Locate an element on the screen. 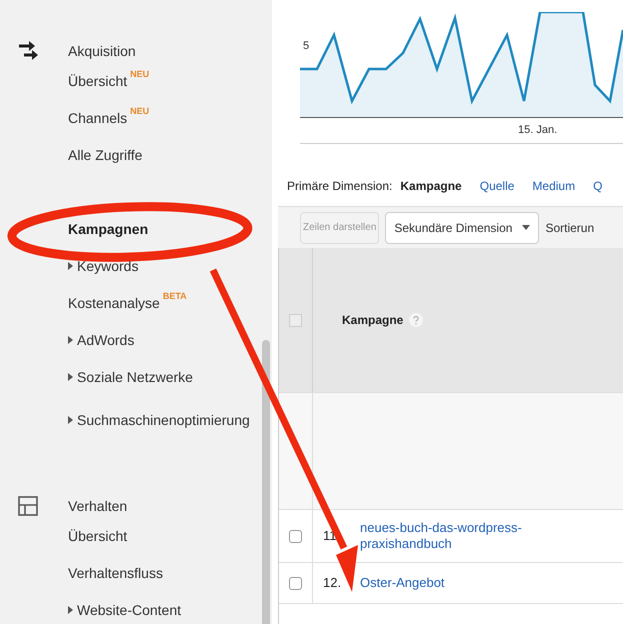 The width and height of the screenshot is (623, 624). help-icon is located at coordinates (416, 320).